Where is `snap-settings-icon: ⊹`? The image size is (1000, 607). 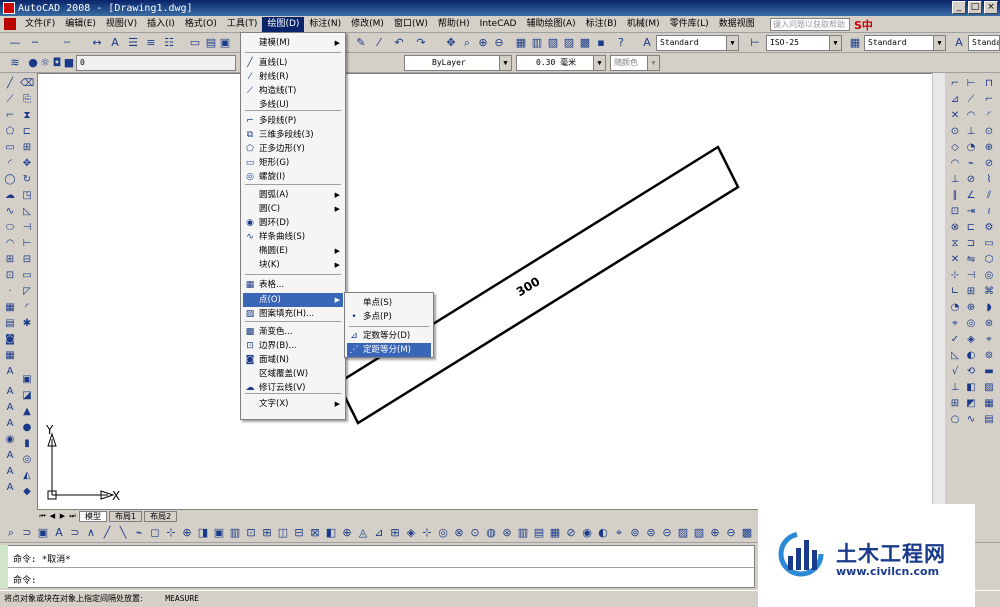
snap-settings-icon: ⊹ is located at coordinates (955, 276).